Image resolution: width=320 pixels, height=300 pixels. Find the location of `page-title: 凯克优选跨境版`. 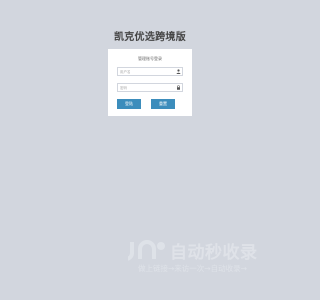

page-title: 凯克优选跨境版 is located at coordinates (150, 37).